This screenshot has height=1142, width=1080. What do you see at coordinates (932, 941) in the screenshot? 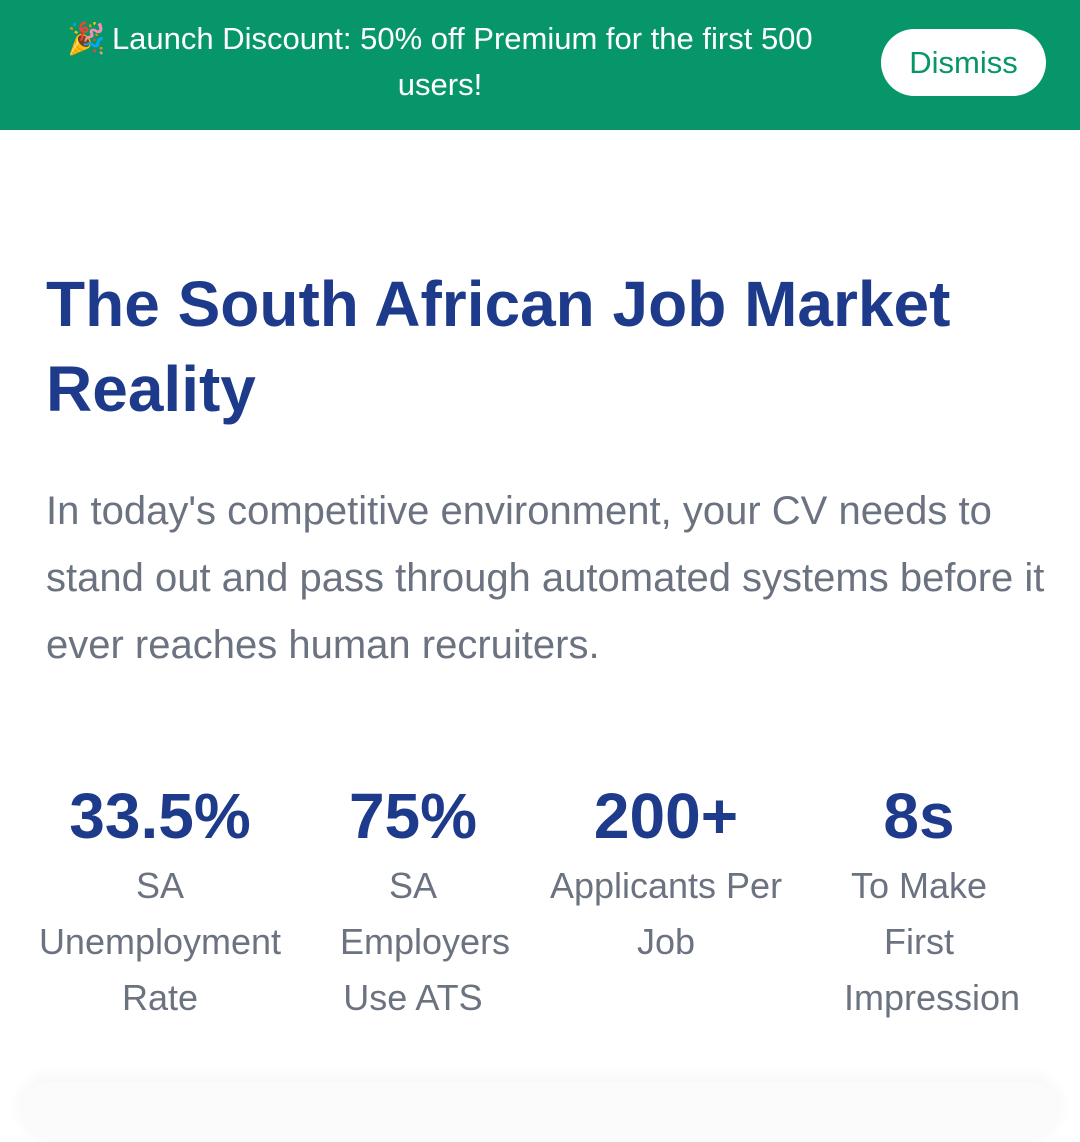
I see `stat-label: To Make First Impression` at bounding box center [932, 941].